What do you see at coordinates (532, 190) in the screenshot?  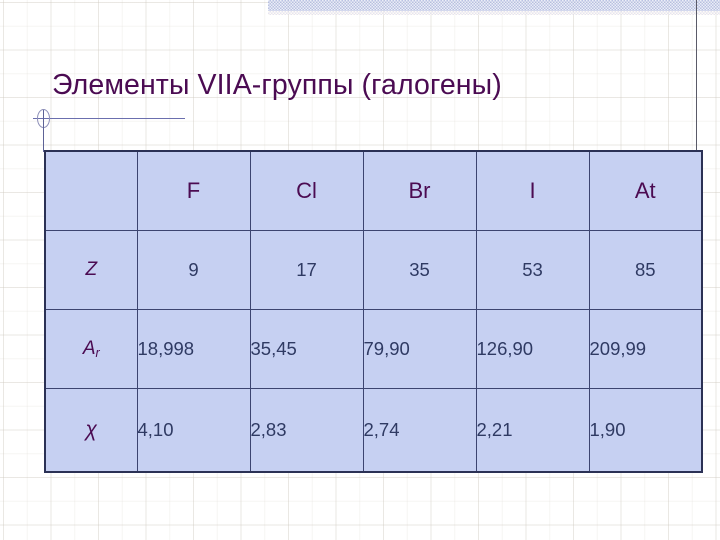 I see `column-header-i: I` at bounding box center [532, 190].